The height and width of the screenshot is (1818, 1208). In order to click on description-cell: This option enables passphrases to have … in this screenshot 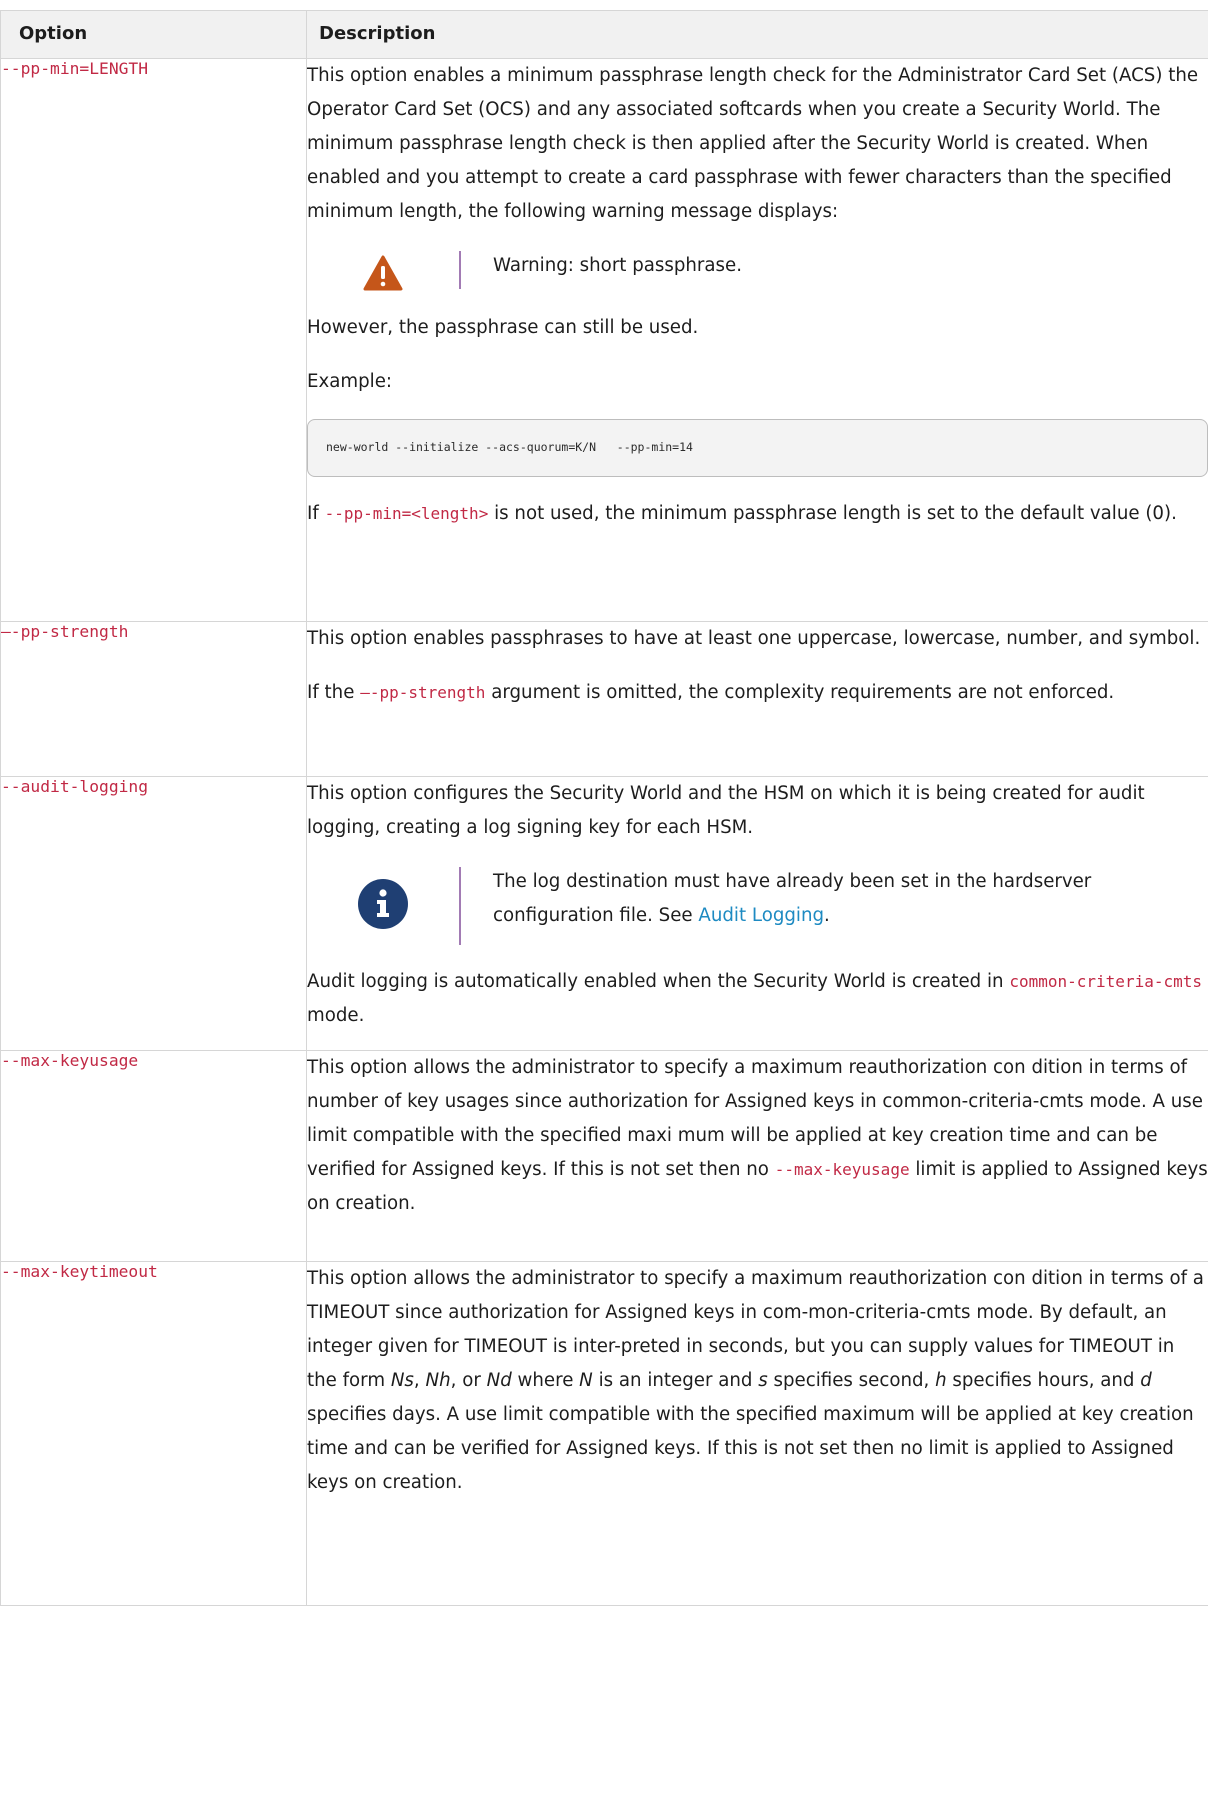, I will do `click(757, 699)`.